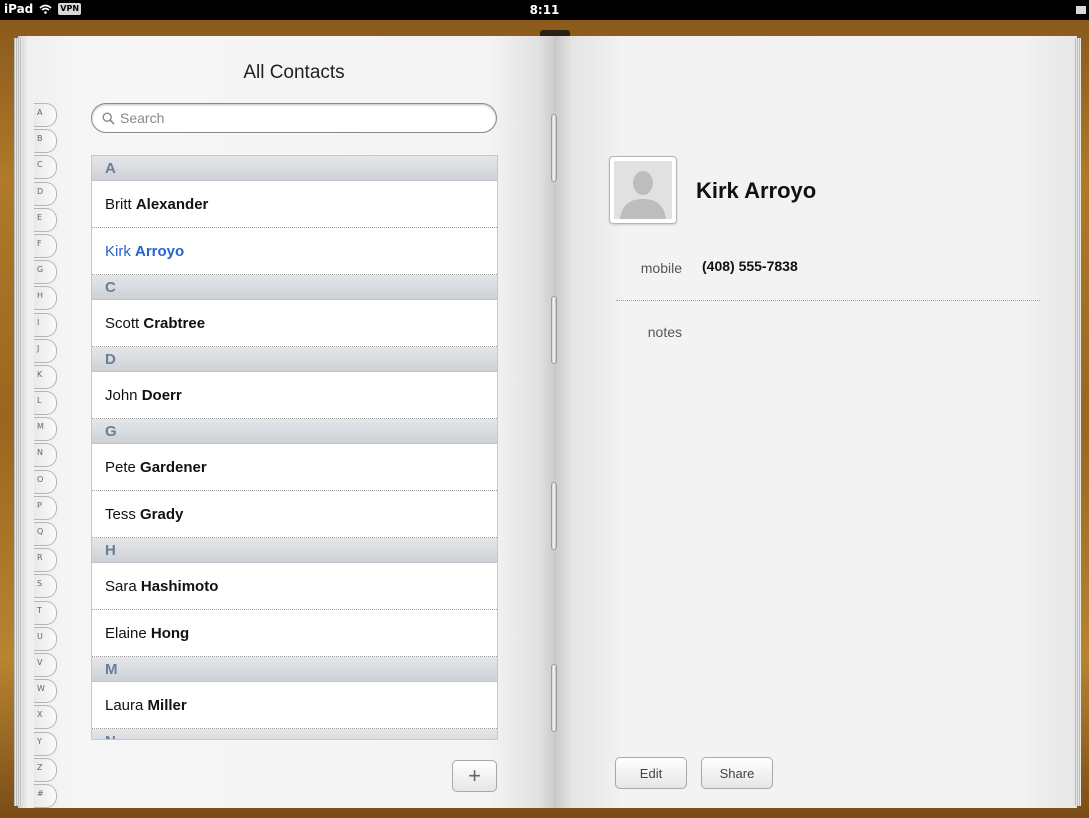  What do you see at coordinates (294, 550) in the screenshot?
I see `section-header: H` at bounding box center [294, 550].